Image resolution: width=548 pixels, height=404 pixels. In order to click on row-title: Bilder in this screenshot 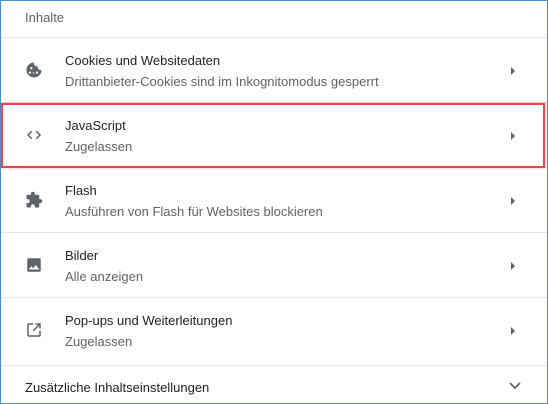, I will do `click(82, 255)`.